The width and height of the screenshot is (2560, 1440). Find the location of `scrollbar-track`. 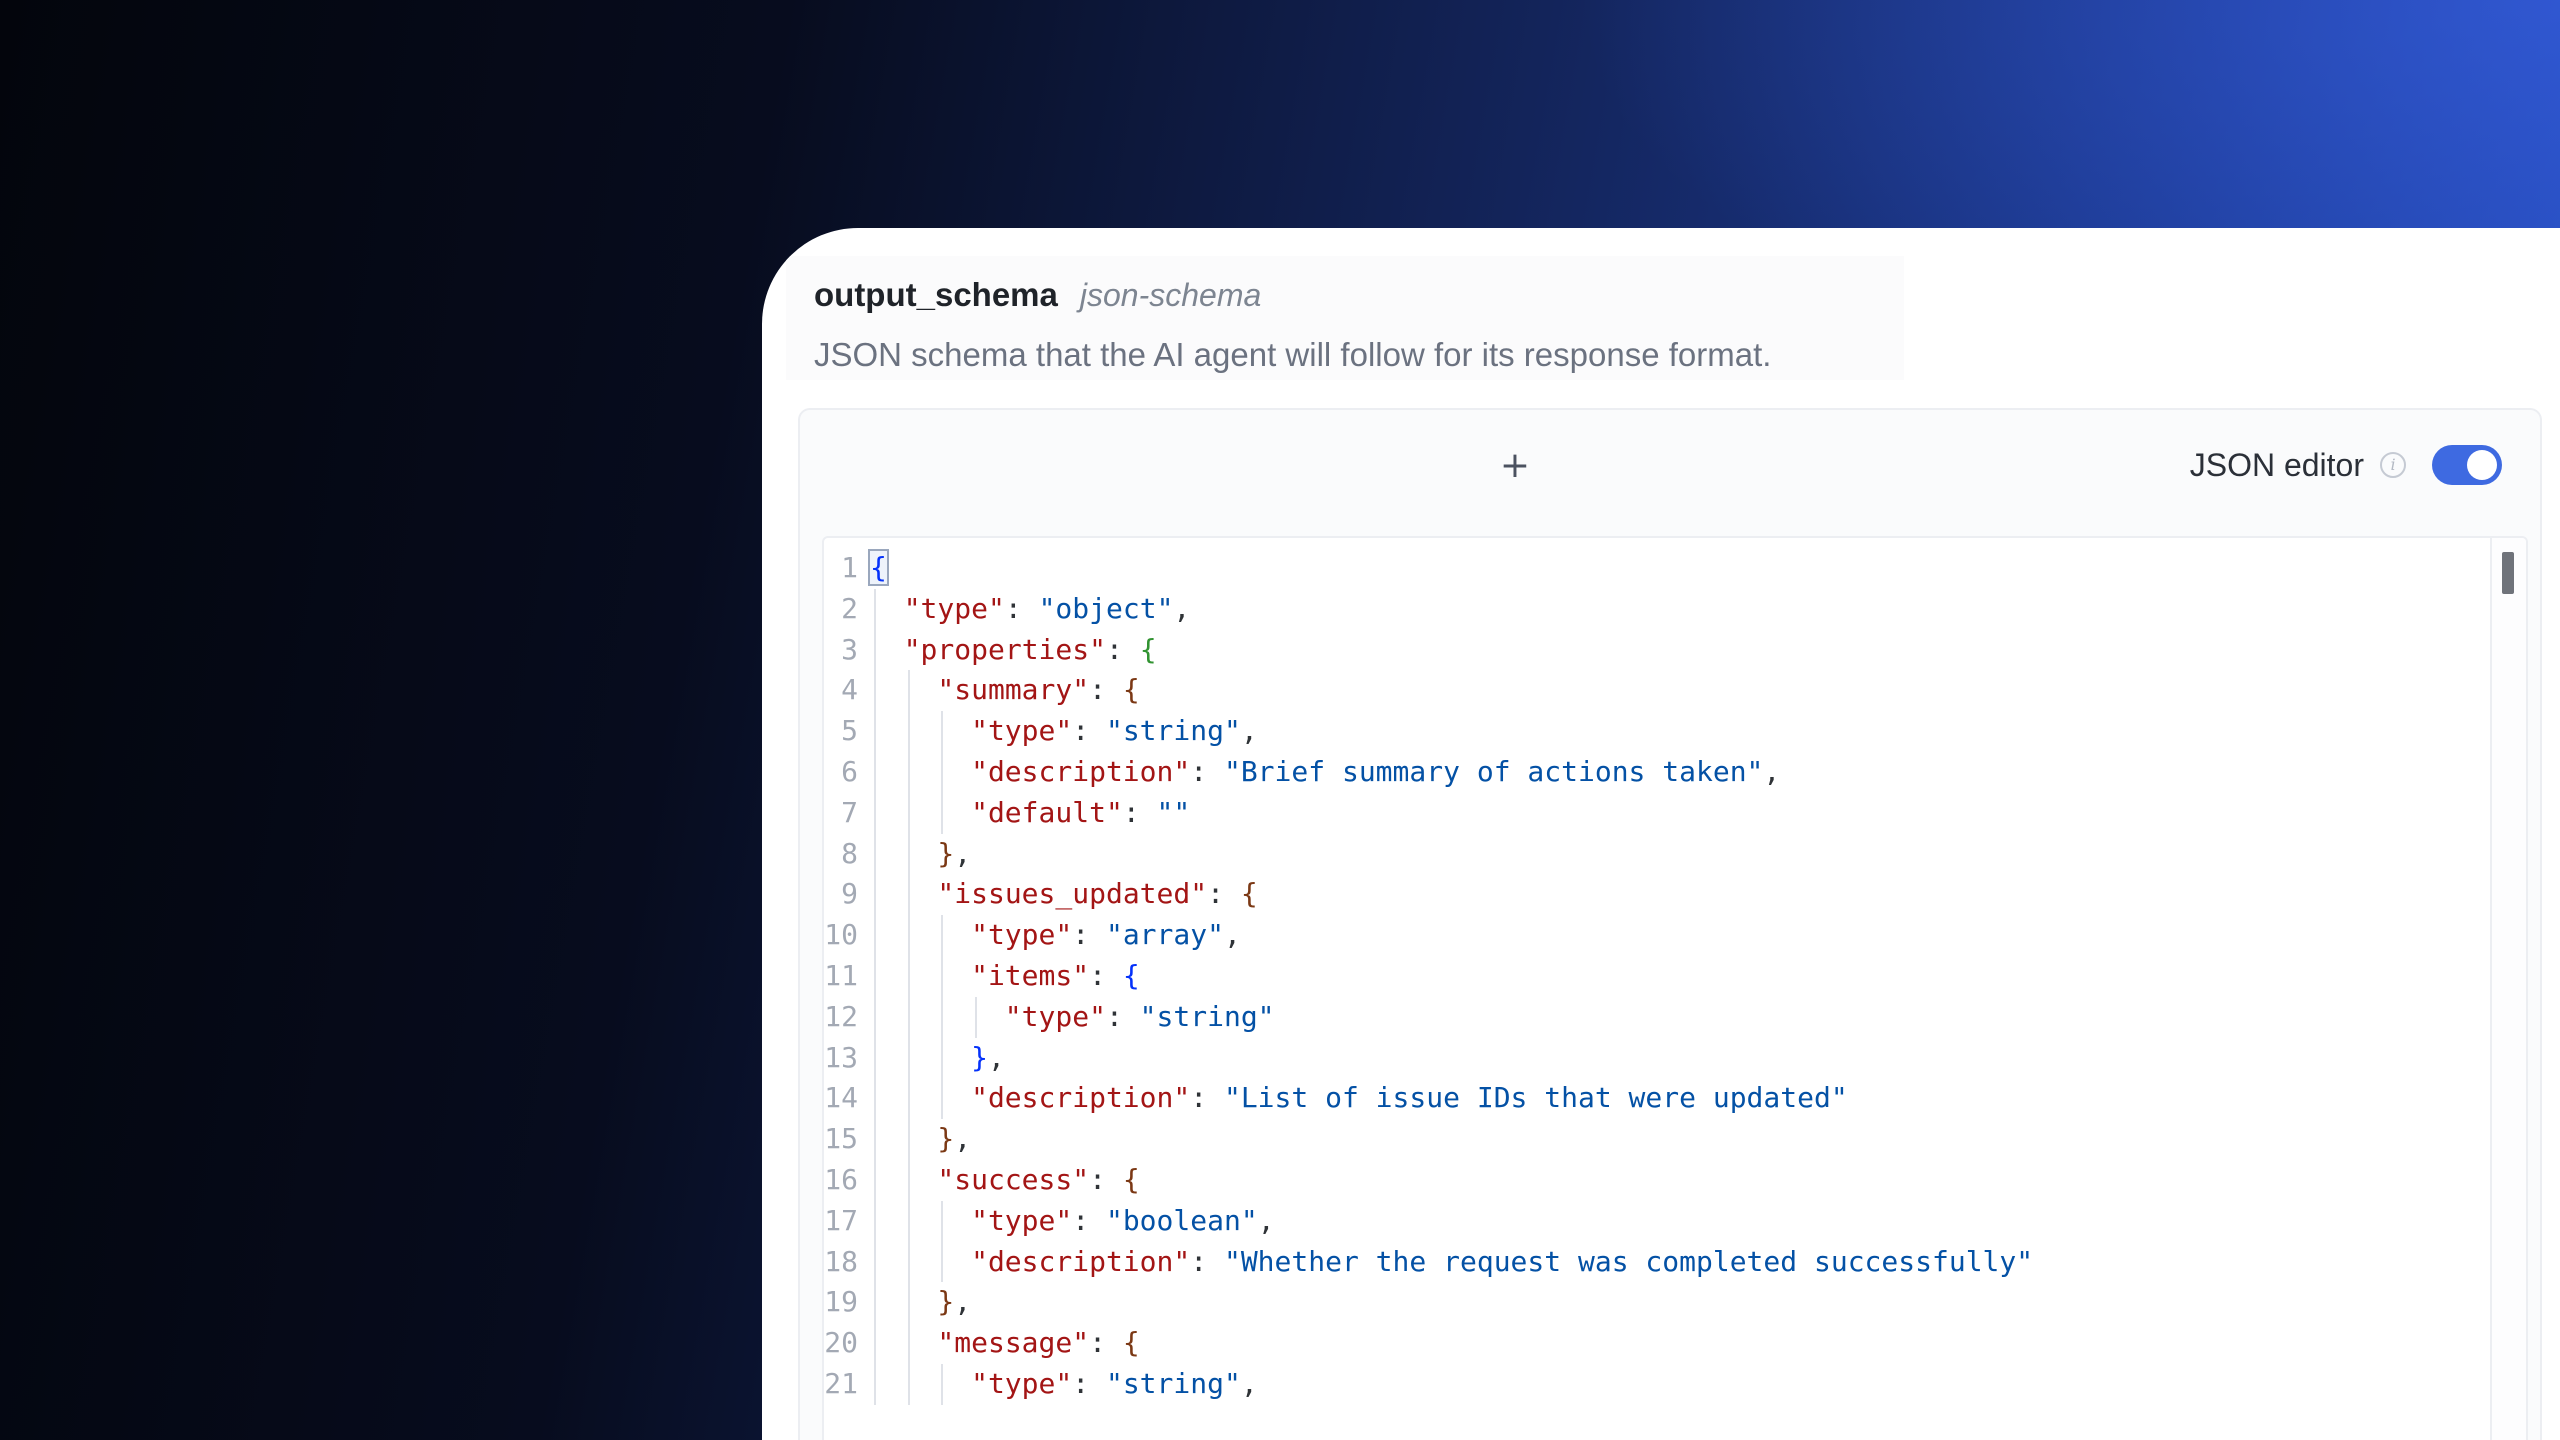

scrollbar-track is located at coordinates (2508, 989).